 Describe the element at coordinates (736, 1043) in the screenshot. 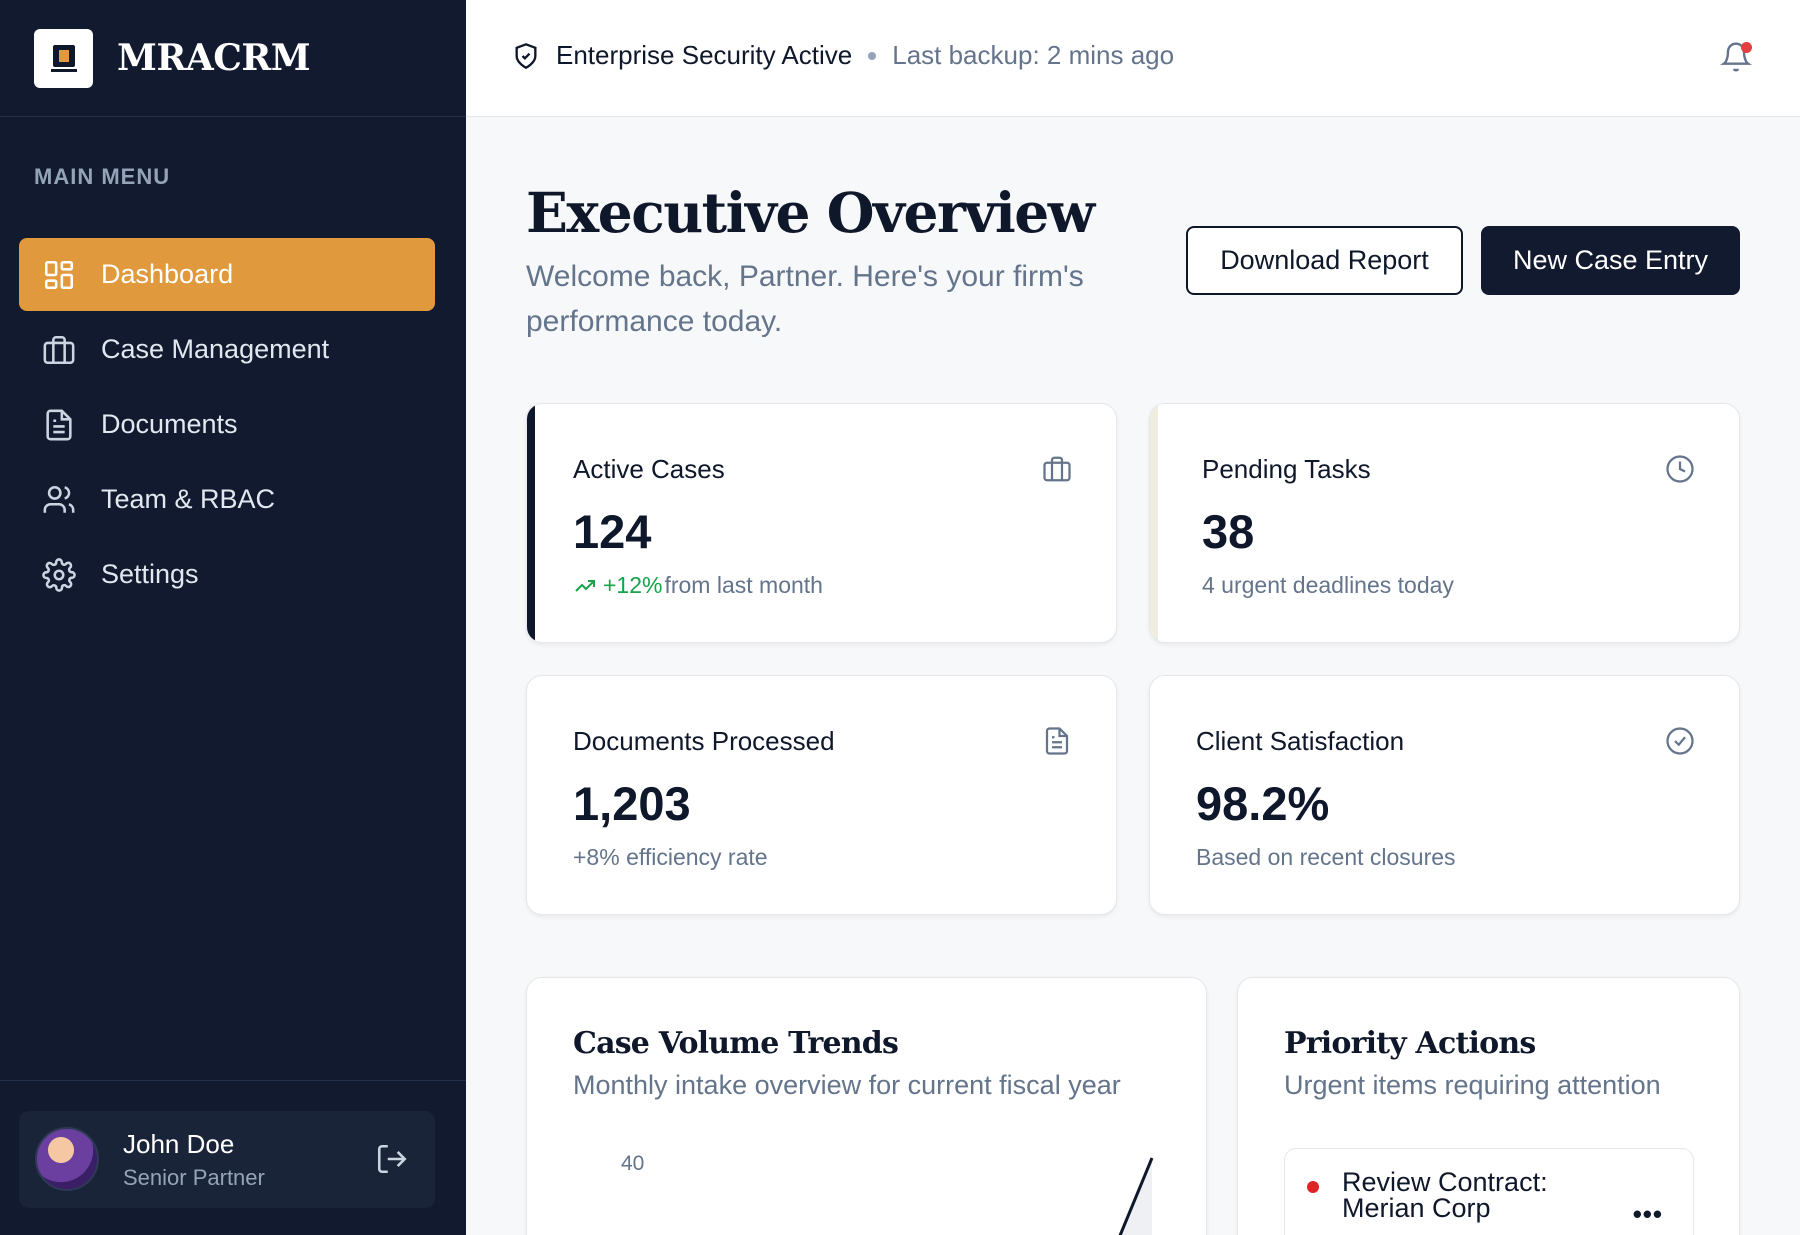

I see `panel-title: Case Volume Trends` at that location.